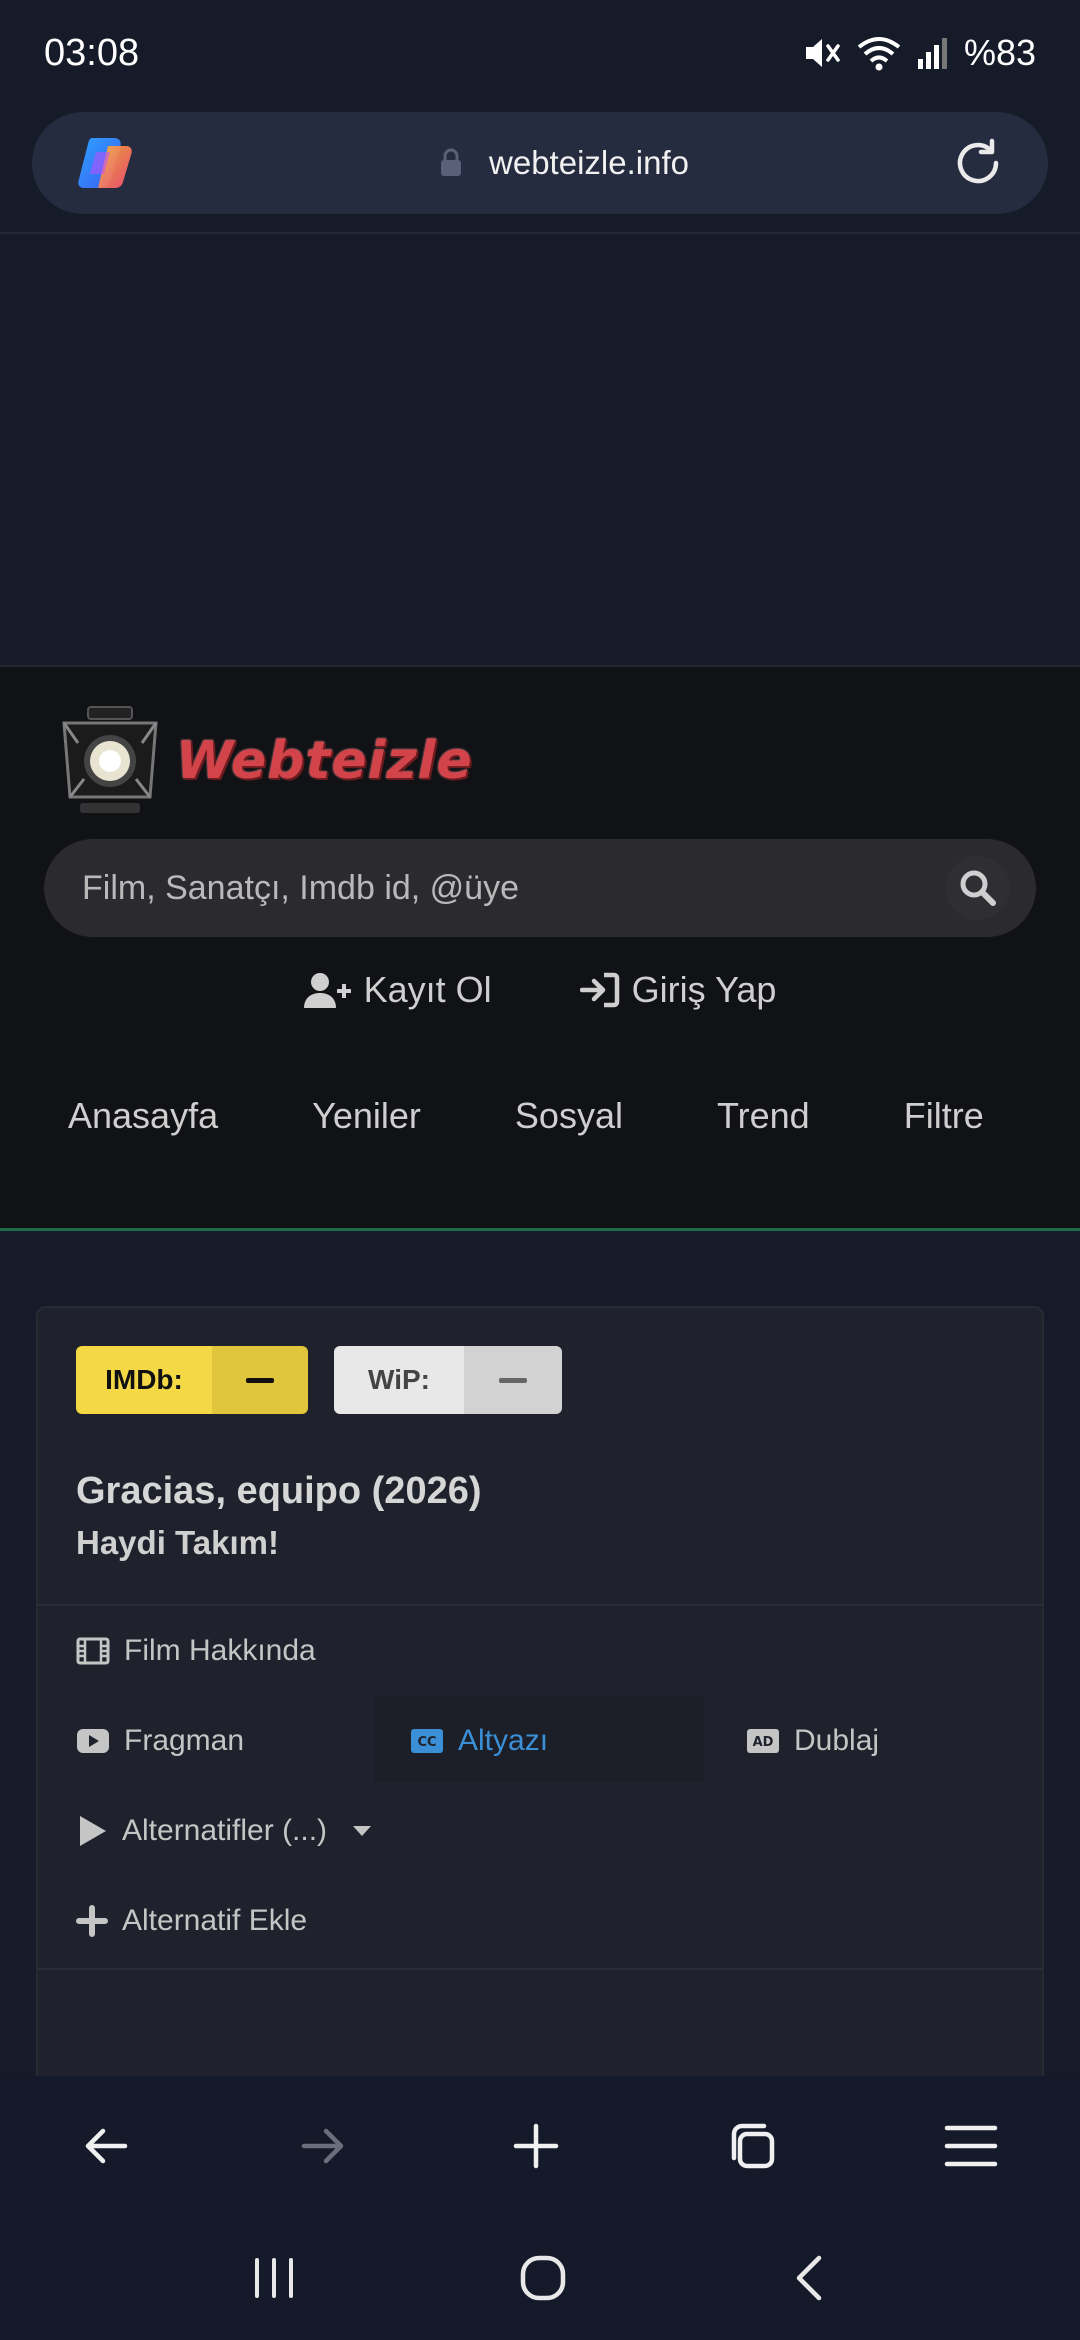 Image resolution: width=1080 pixels, height=2340 pixels. What do you see at coordinates (451, 162) in the screenshot?
I see `lock-icon` at bounding box center [451, 162].